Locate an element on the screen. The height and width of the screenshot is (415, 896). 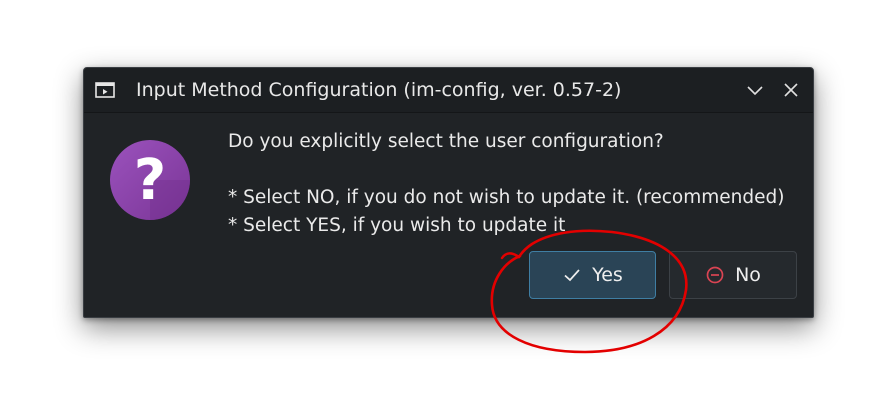
chevron-down-icon is located at coordinates (755, 90).